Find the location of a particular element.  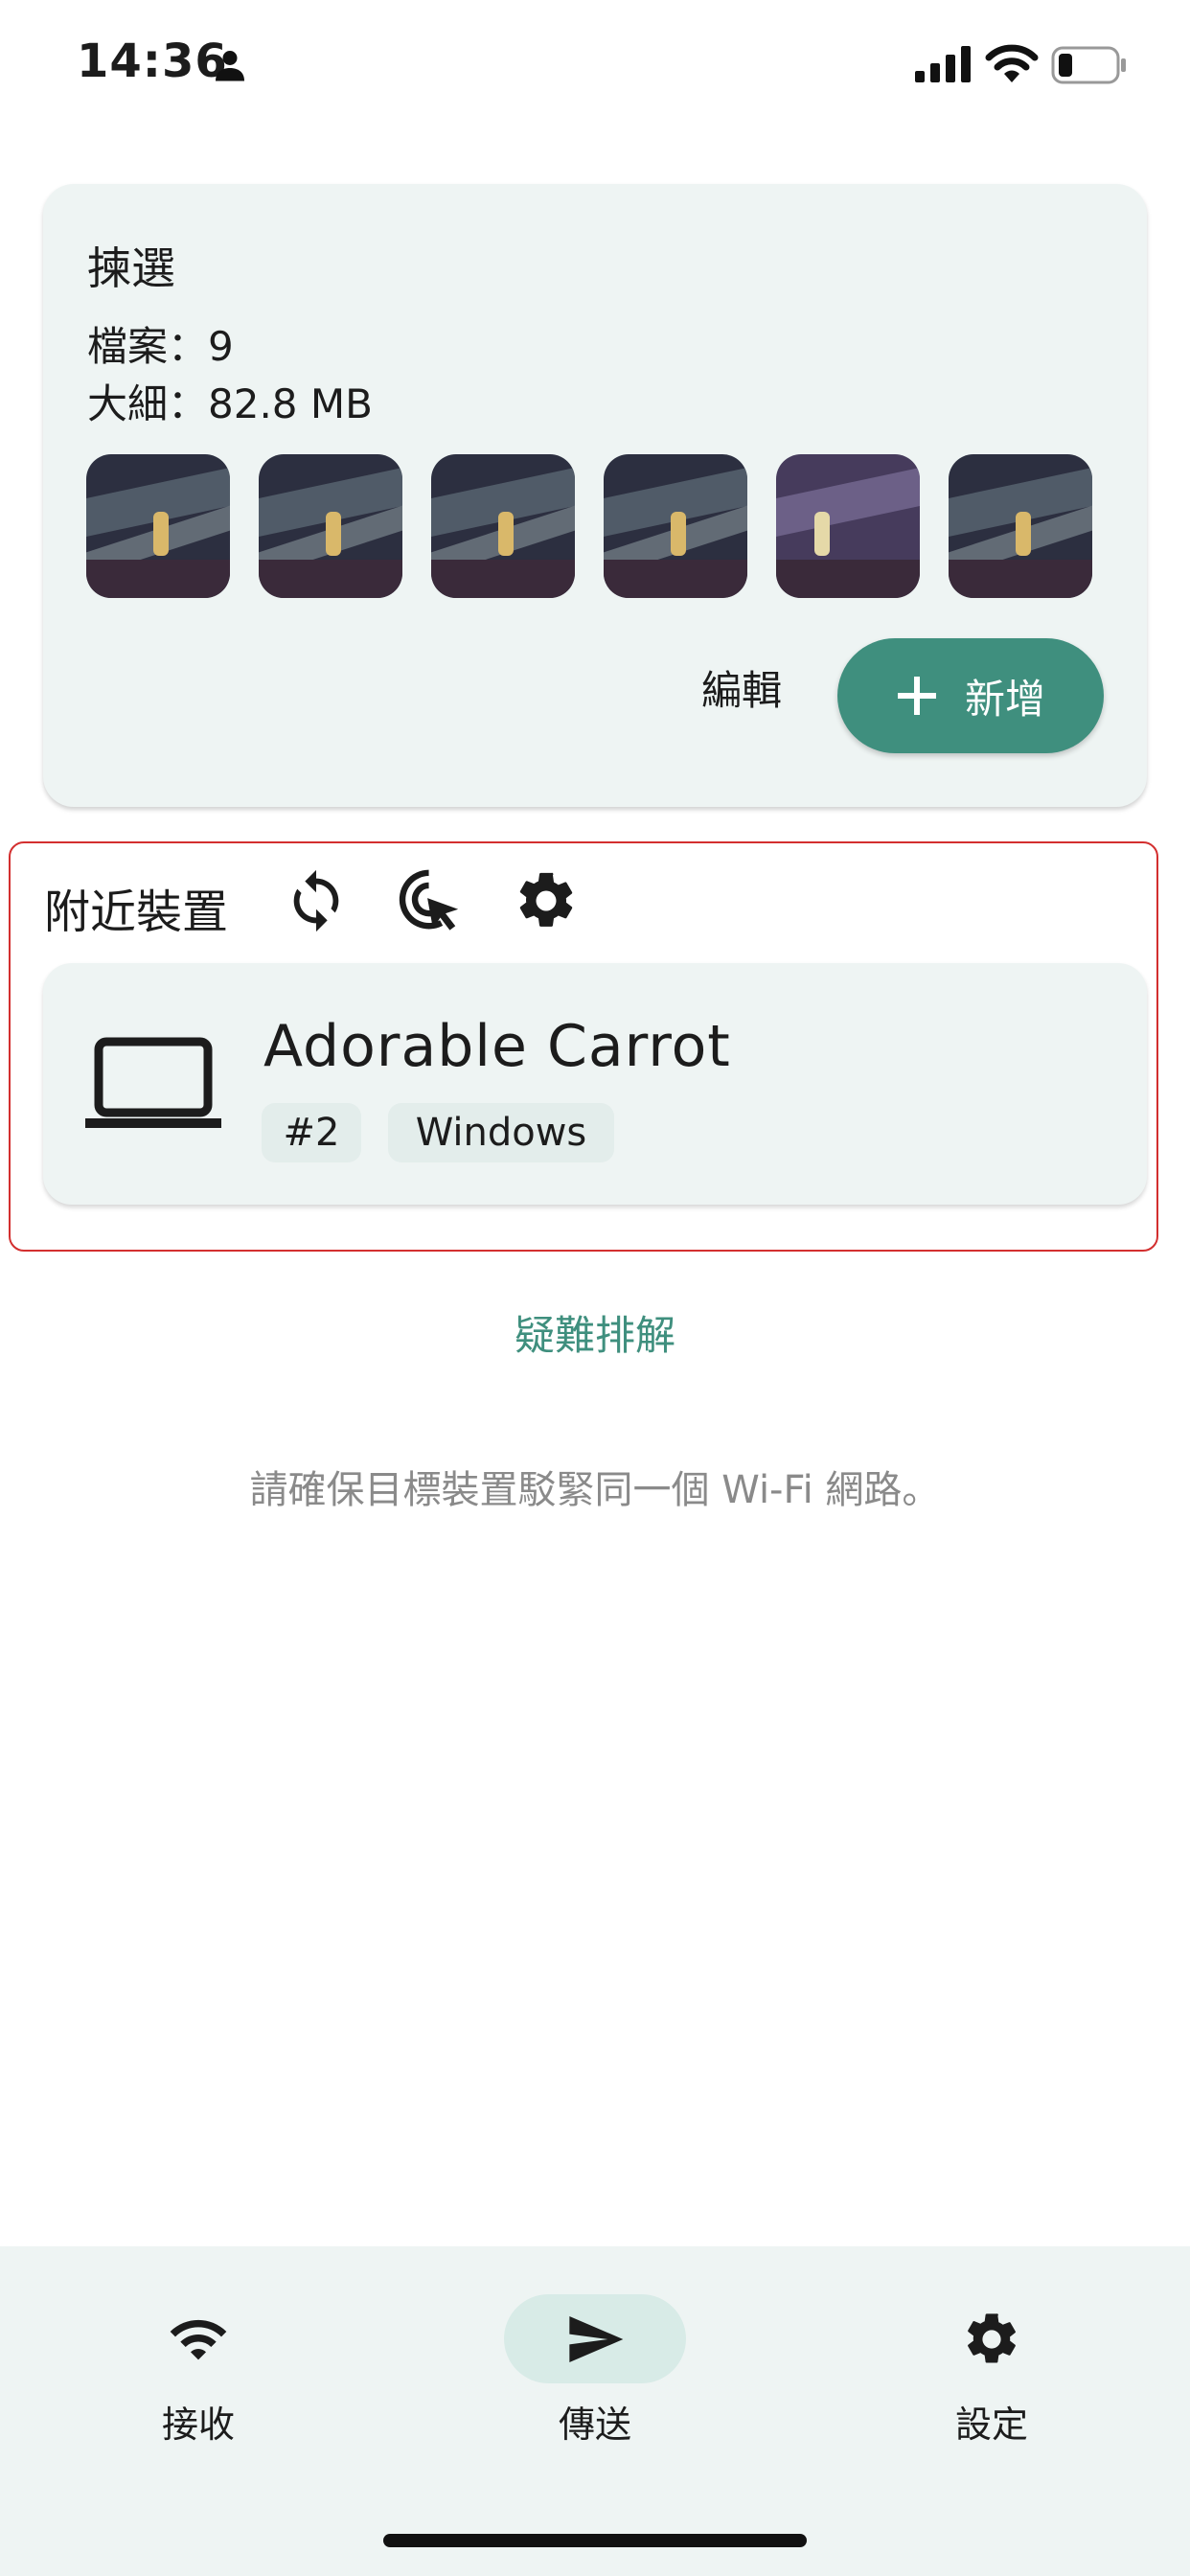

nav-send: 傳送 is located at coordinates (595, 2371).